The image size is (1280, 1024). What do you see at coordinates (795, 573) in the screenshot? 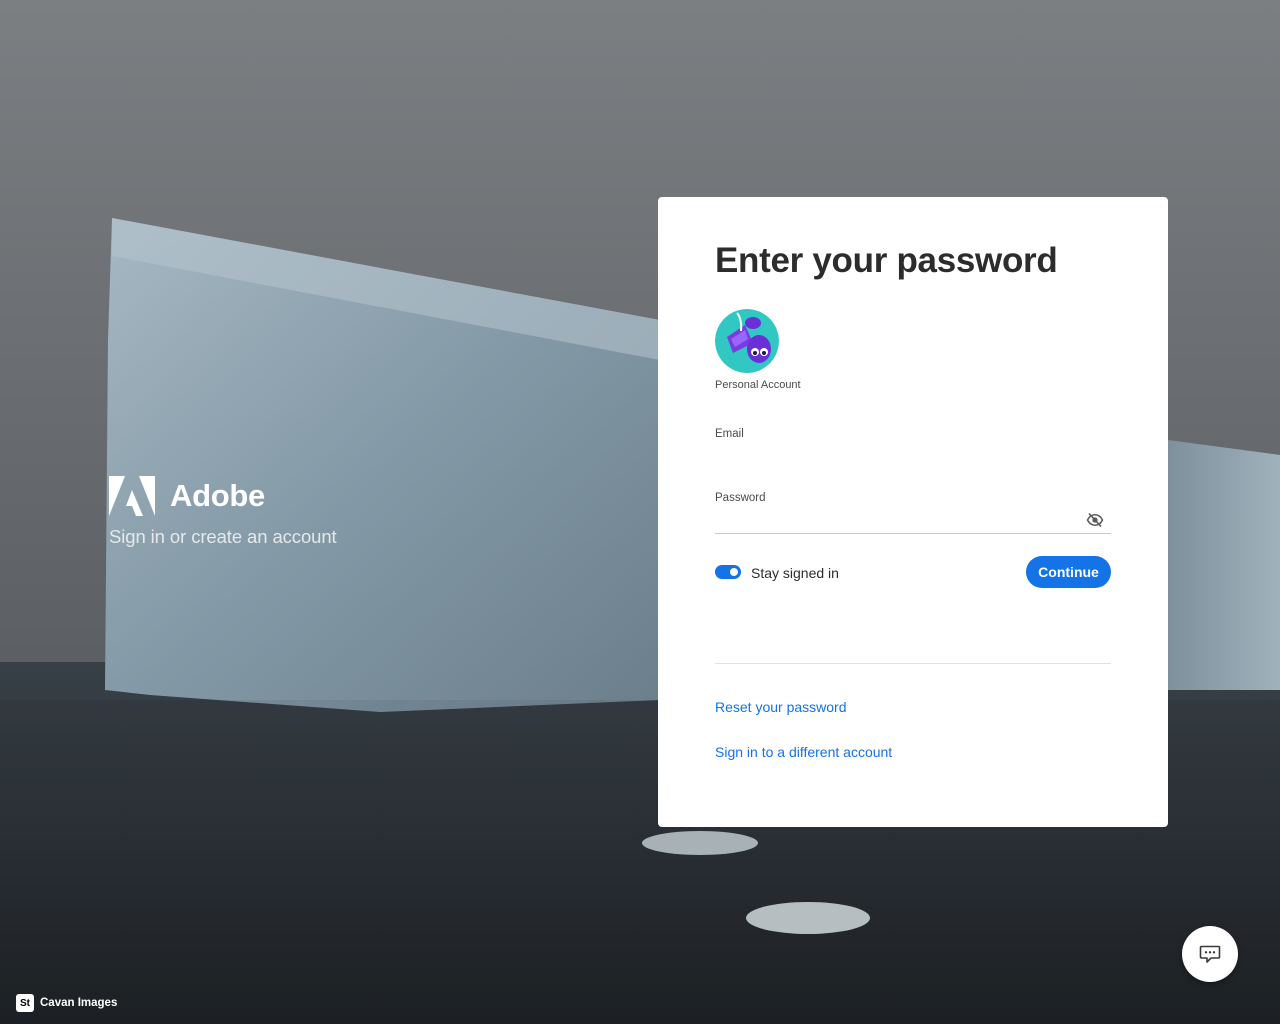
I see `stay-signed-in-label: Stay signed in` at bounding box center [795, 573].